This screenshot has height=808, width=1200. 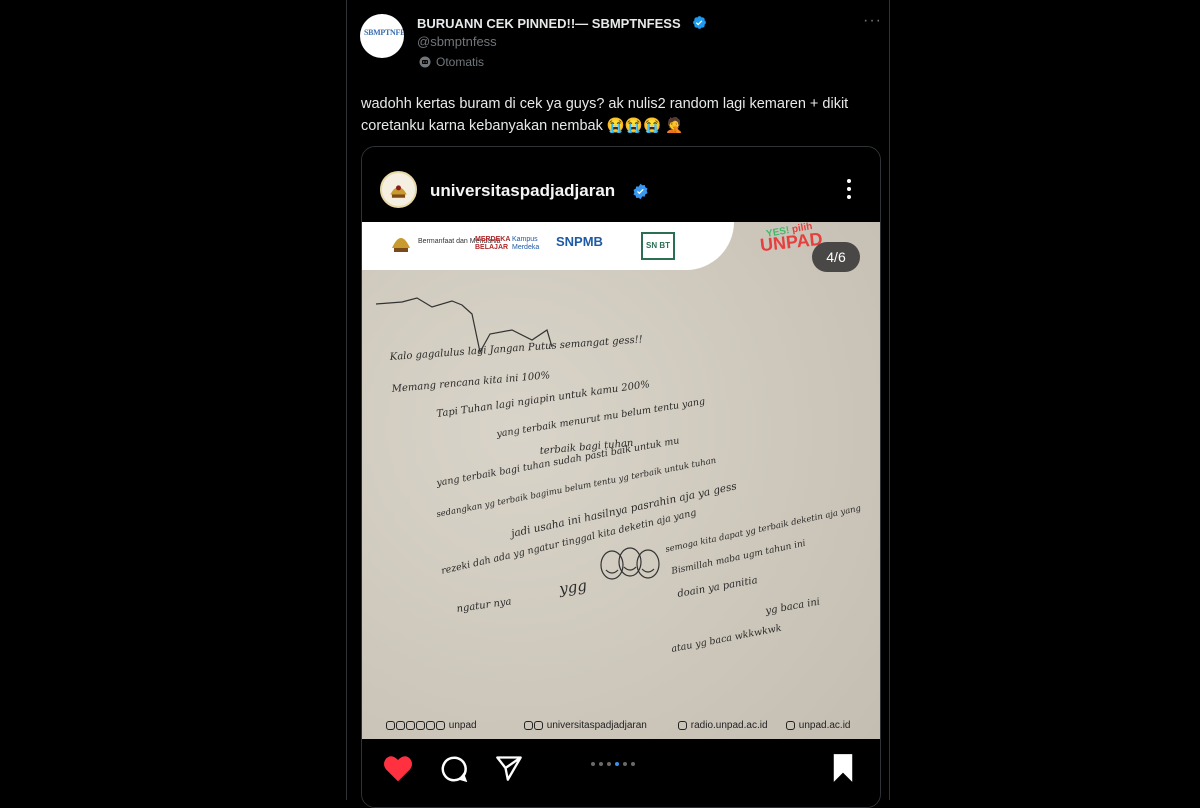 I want to click on social-radio: radio.unpad.ac.id, so click(x=723, y=725).